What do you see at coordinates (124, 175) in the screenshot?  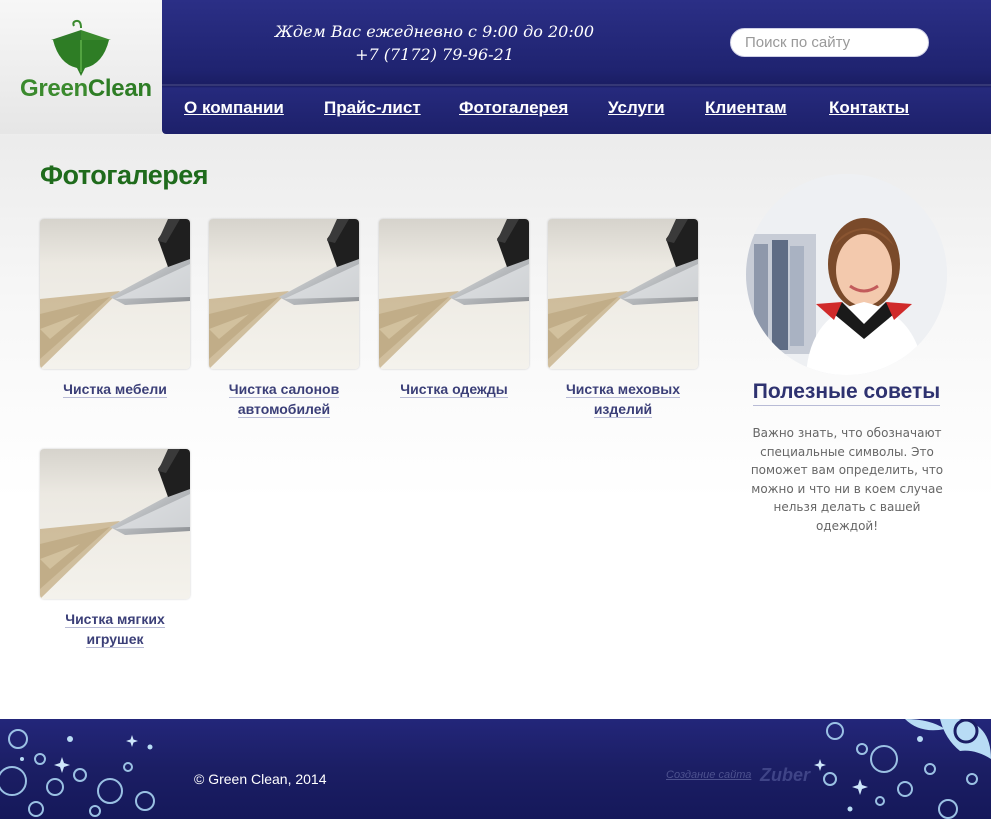 I see `page-title: Фотогалерея` at bounding box center [124, 175].